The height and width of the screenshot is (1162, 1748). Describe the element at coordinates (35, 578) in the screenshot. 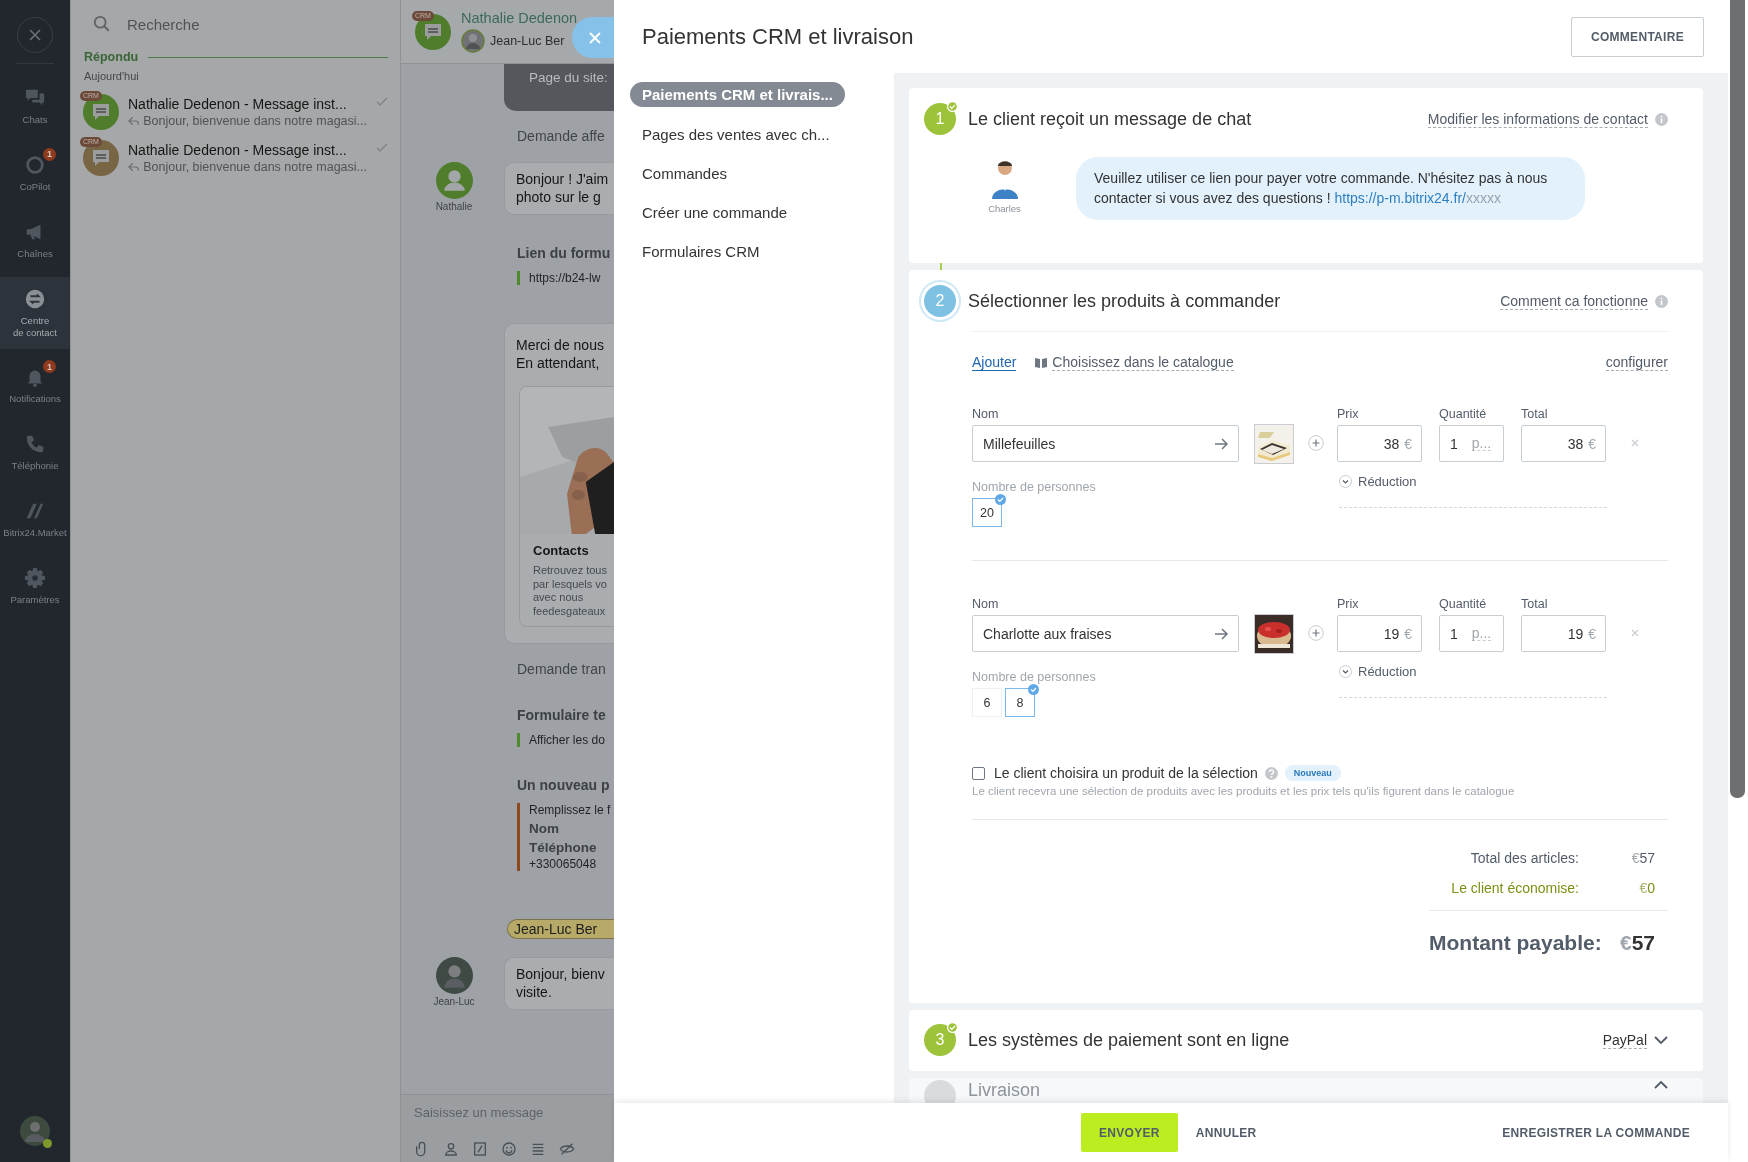

I see `settings-icon` at that location.